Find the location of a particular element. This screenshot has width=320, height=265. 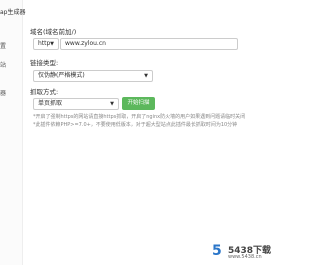

start-scan-button: 开始扫描 is located at coordinates (138, 103).